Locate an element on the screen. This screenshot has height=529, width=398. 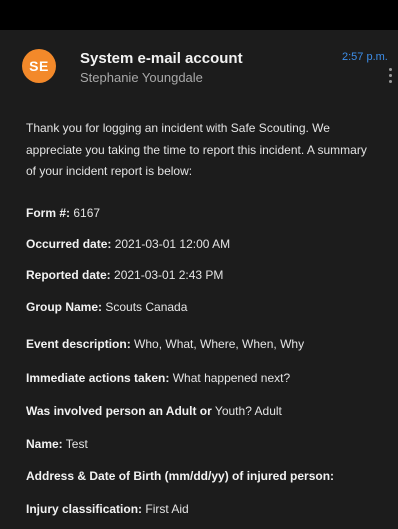
field-value: First Aid is located at coordinates (165, 509).